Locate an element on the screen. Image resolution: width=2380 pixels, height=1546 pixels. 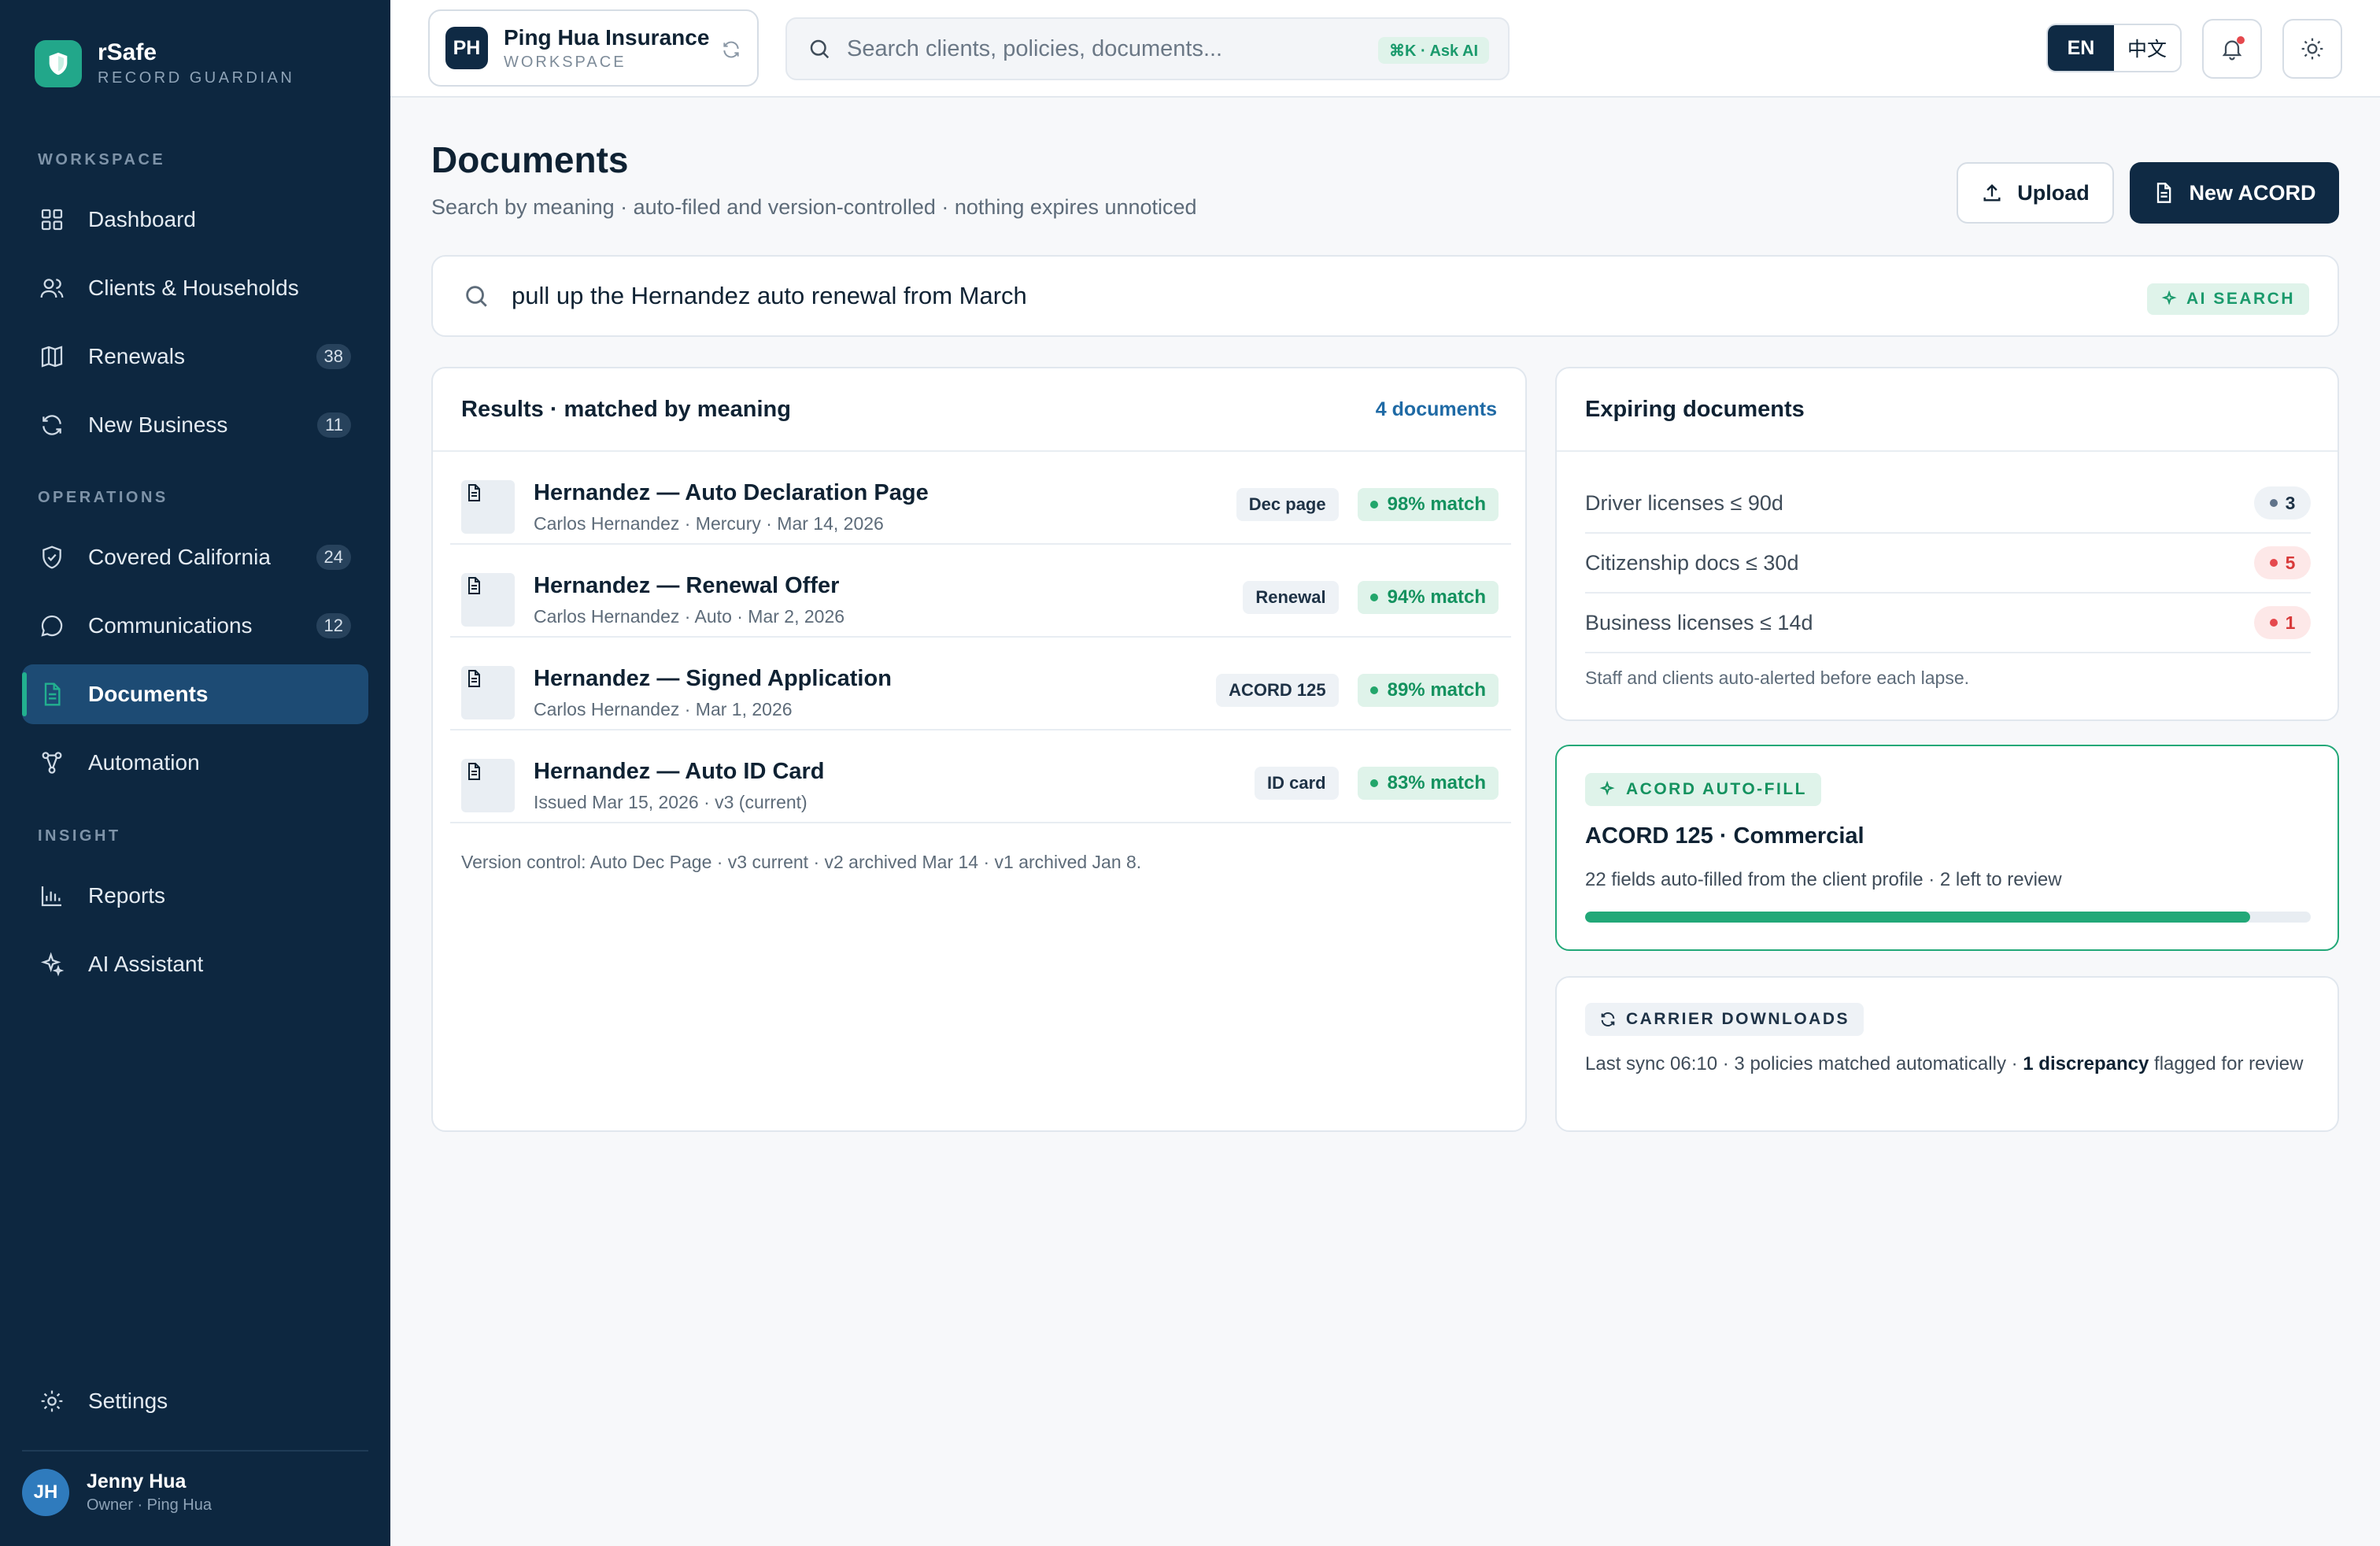
expiring-row: Driver licenses ≤ 90d 3 is located at coordinates (1948, 504).